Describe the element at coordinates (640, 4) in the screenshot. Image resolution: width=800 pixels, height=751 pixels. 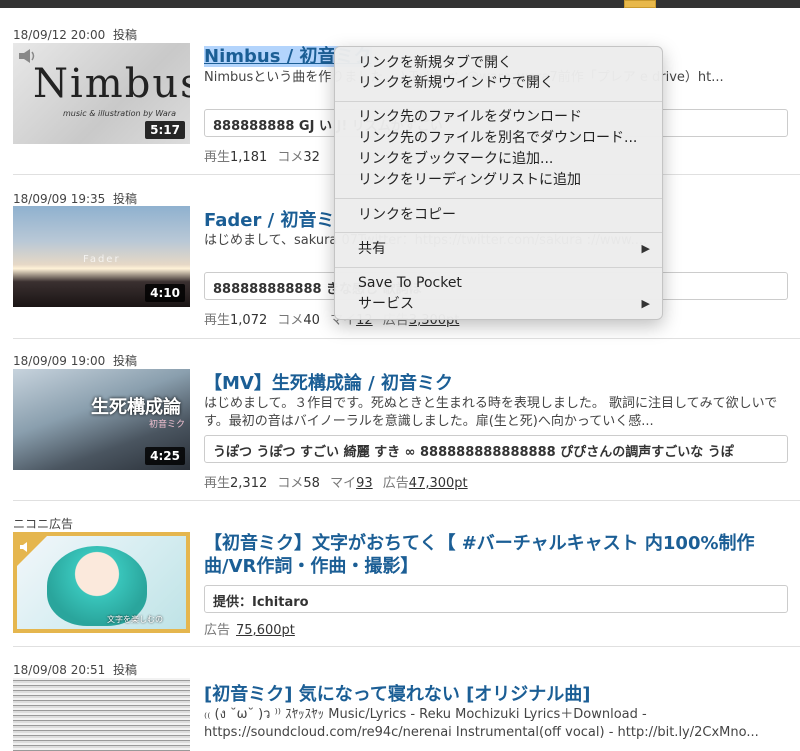
I see `top-bar-icon` at that location.